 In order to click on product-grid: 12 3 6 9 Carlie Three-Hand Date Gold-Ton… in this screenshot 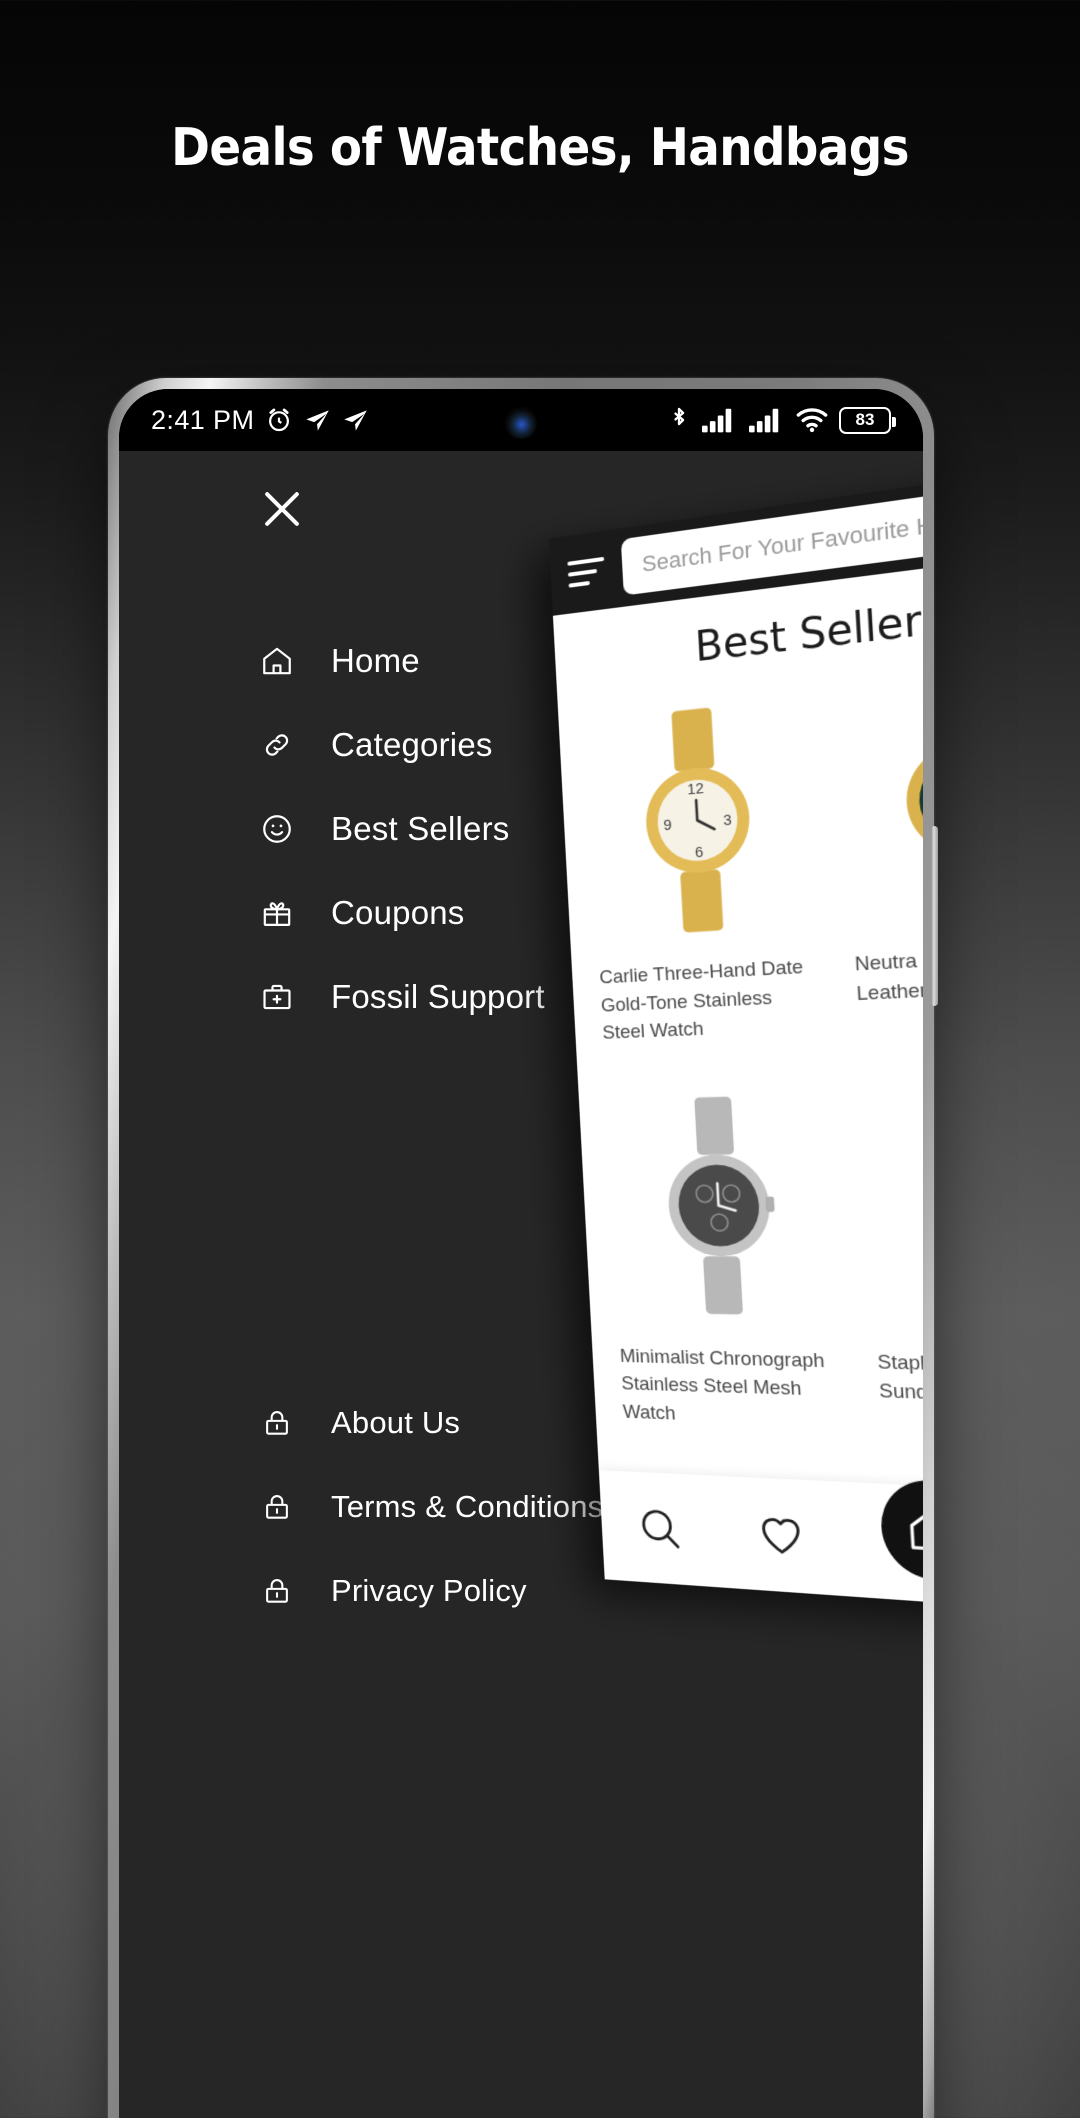, I will do `click(740, 1053)`.